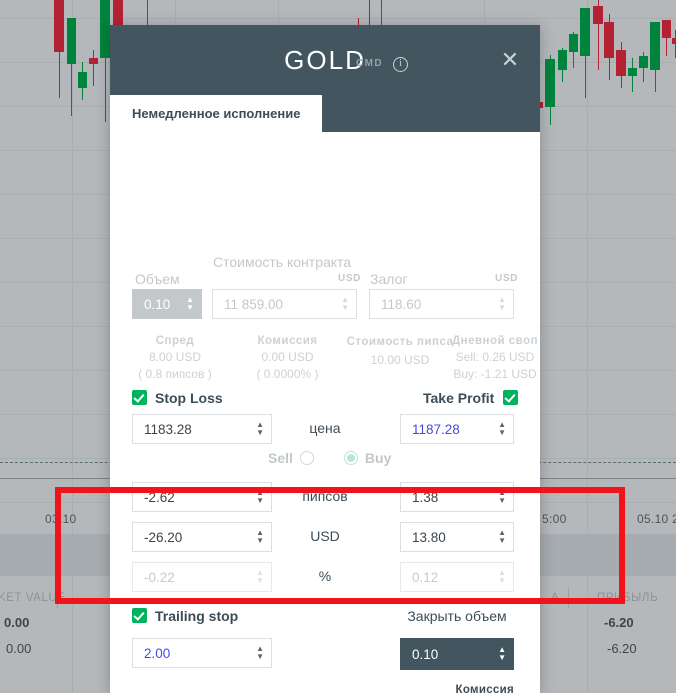 This screenshot has width=676, height=693. Describe the element at coordinates (61, 519) in the screenshot. I see `x-axis-tick-label: 03.10` at that location.